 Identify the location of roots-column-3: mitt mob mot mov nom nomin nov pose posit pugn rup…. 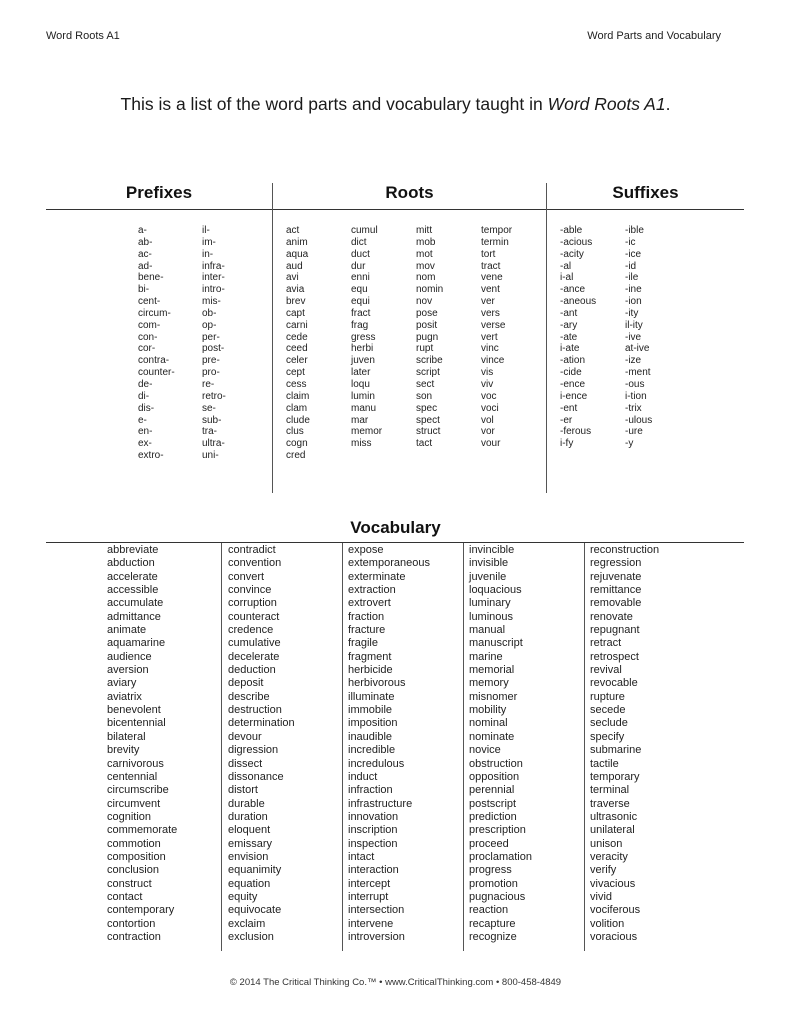
(429, 337).